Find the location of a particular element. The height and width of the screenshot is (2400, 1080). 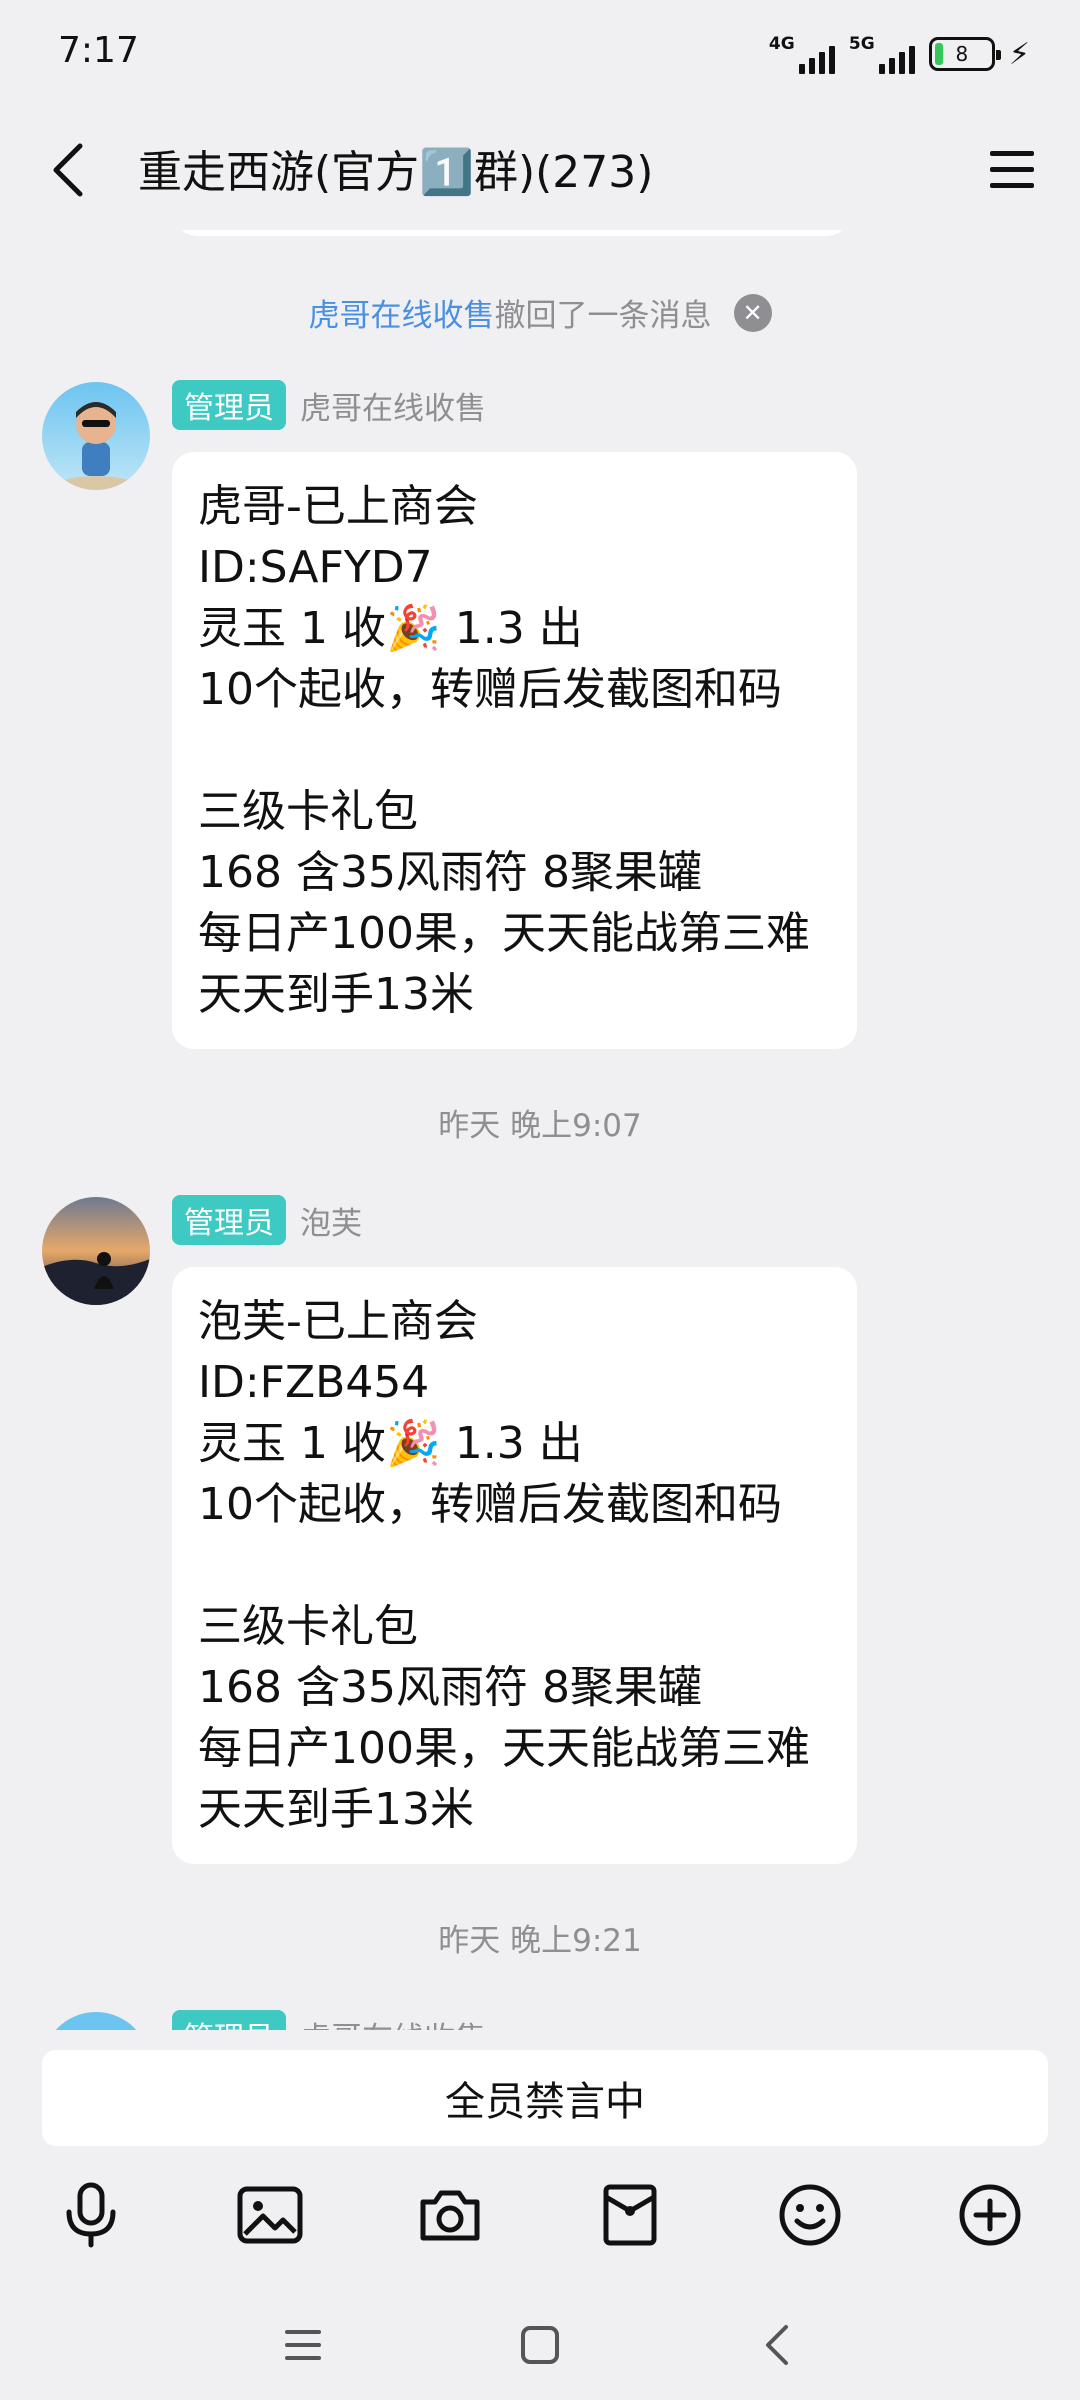

menu-icon is located at coordinates (303, 2345).